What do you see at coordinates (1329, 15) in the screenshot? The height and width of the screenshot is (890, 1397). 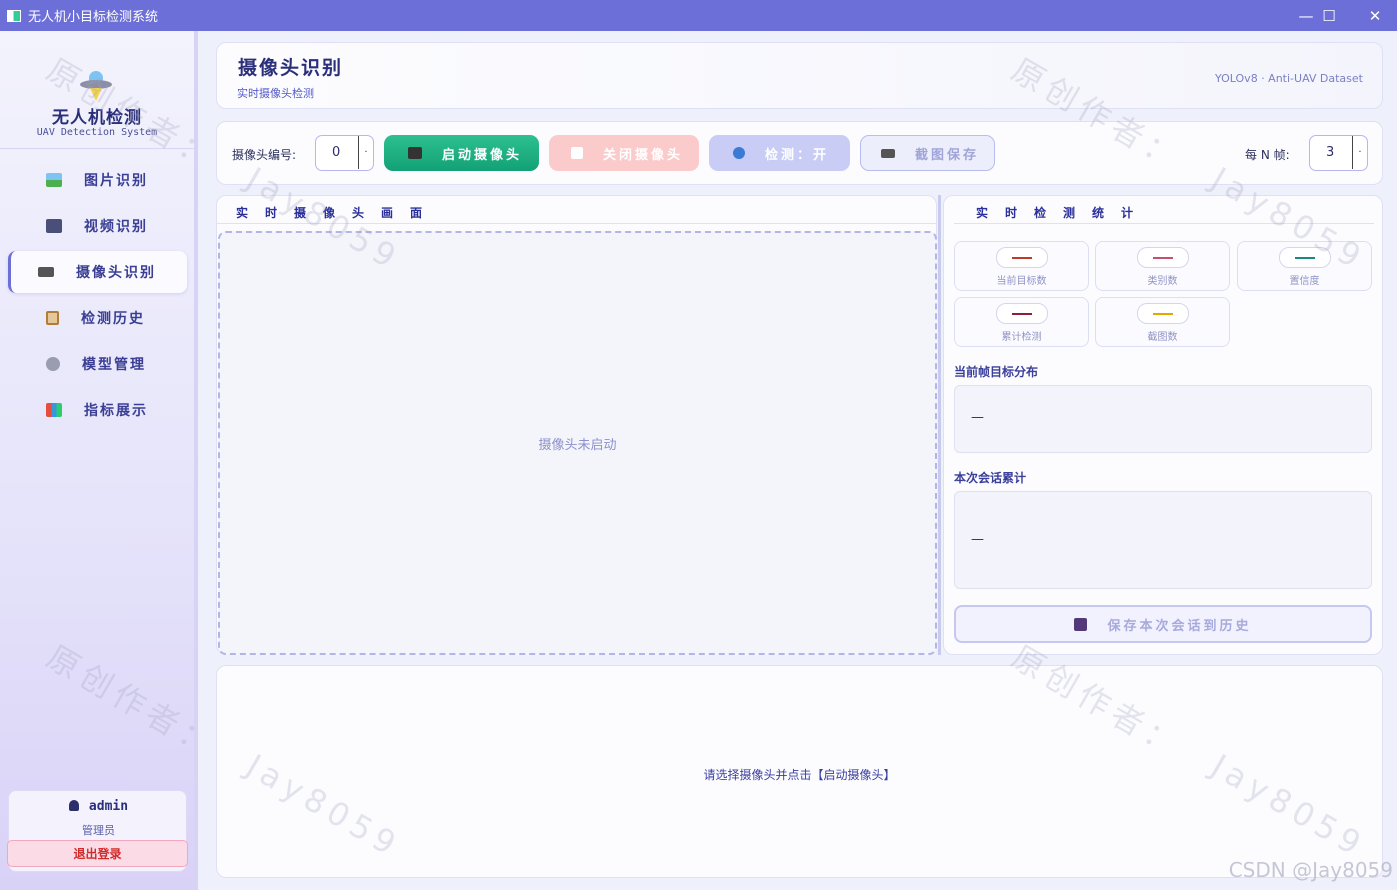 I see `maximize-button: ☐` at bounding box center [1329, 15].